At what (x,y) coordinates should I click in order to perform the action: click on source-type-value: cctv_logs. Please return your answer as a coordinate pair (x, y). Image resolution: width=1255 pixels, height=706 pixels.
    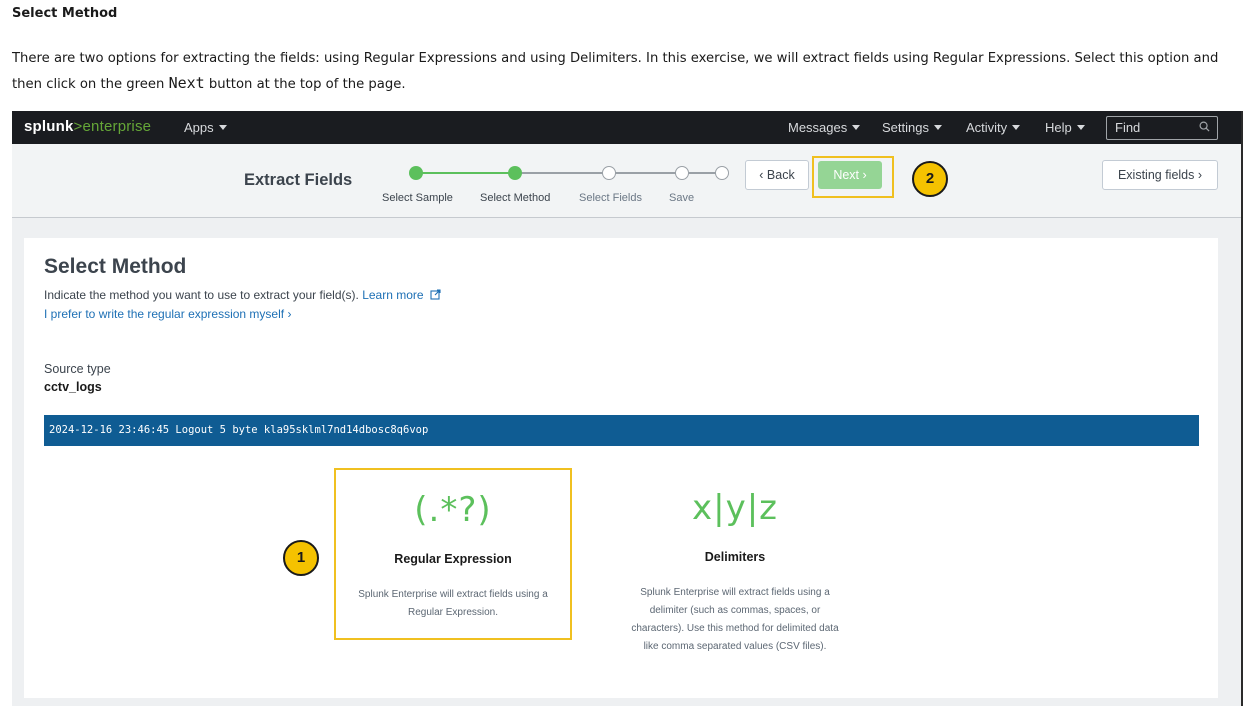
    Looking at the image, I should click on (73, 387).